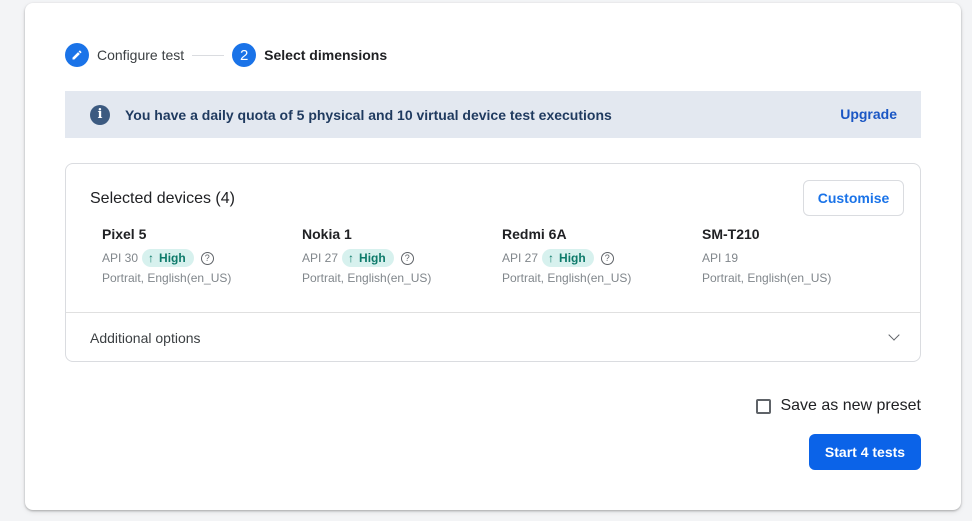 This screenshot has height=521, width=972. I want to click on save-preset-option: Save as new preset, so click(838, 406).